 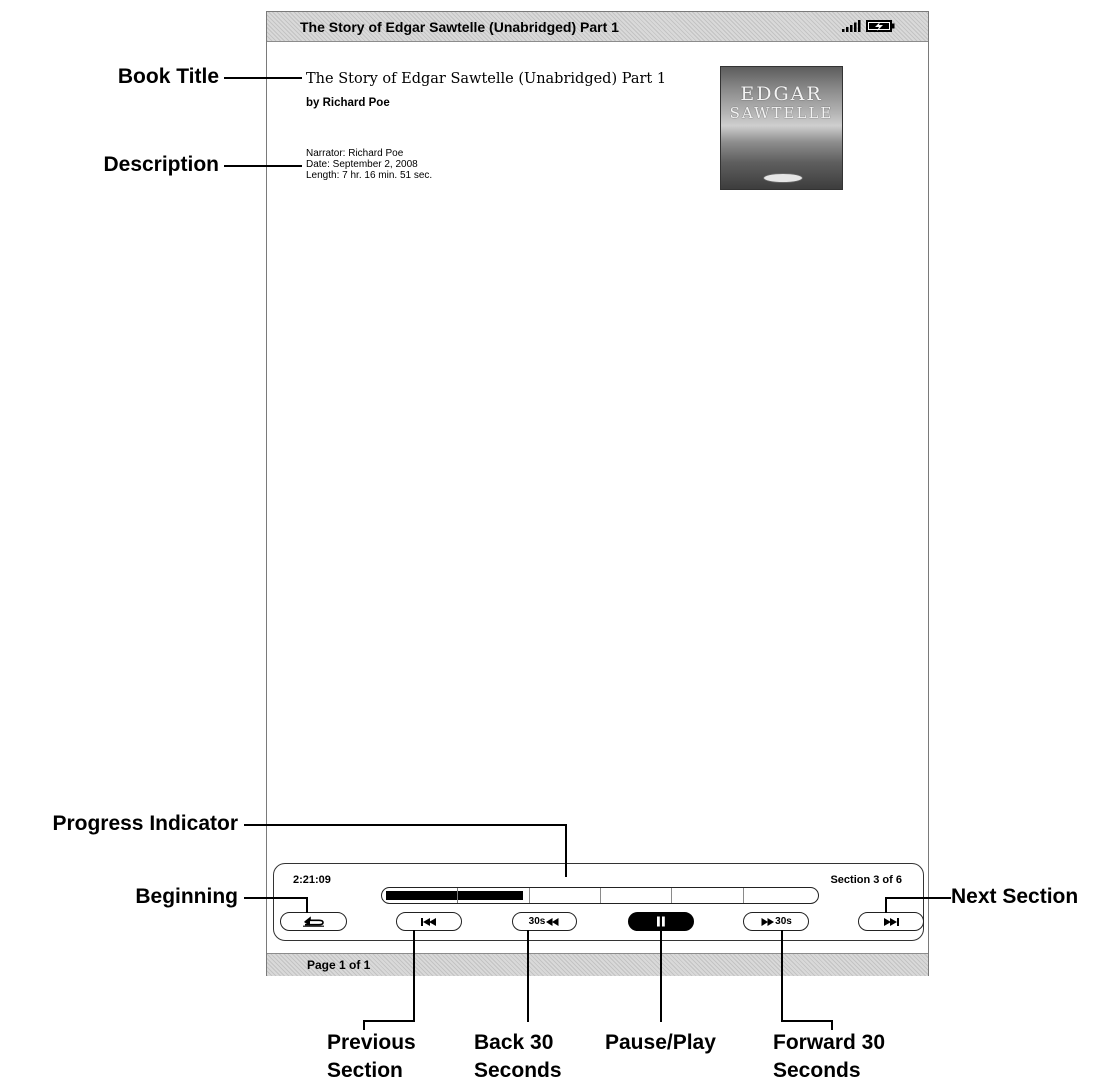 I want to click on previous-section-button, so click(x=429, y=921).